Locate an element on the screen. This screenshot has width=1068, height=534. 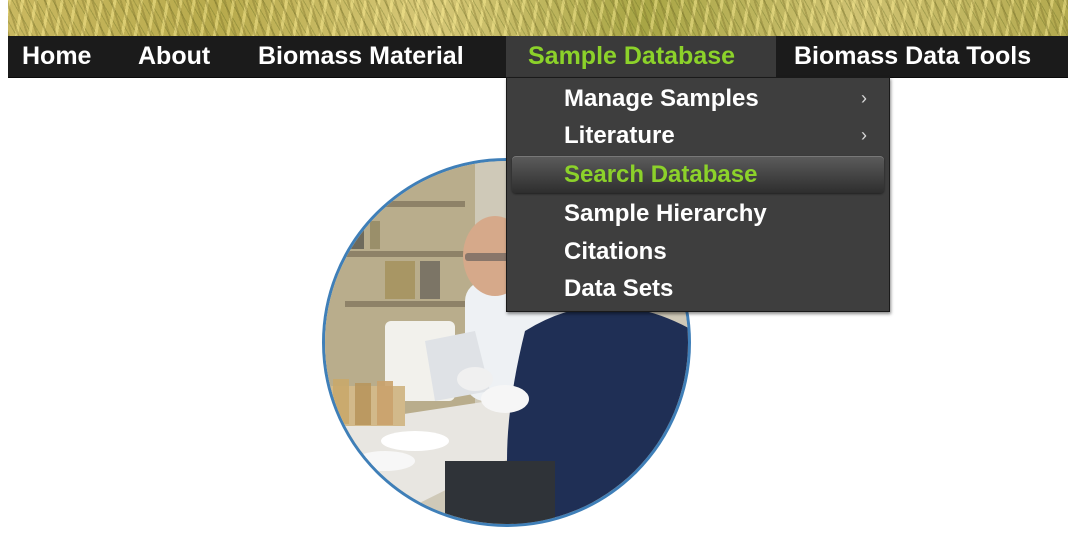
menu-item-data-sets-label: Data Sets is located at coordinates (619, 288).